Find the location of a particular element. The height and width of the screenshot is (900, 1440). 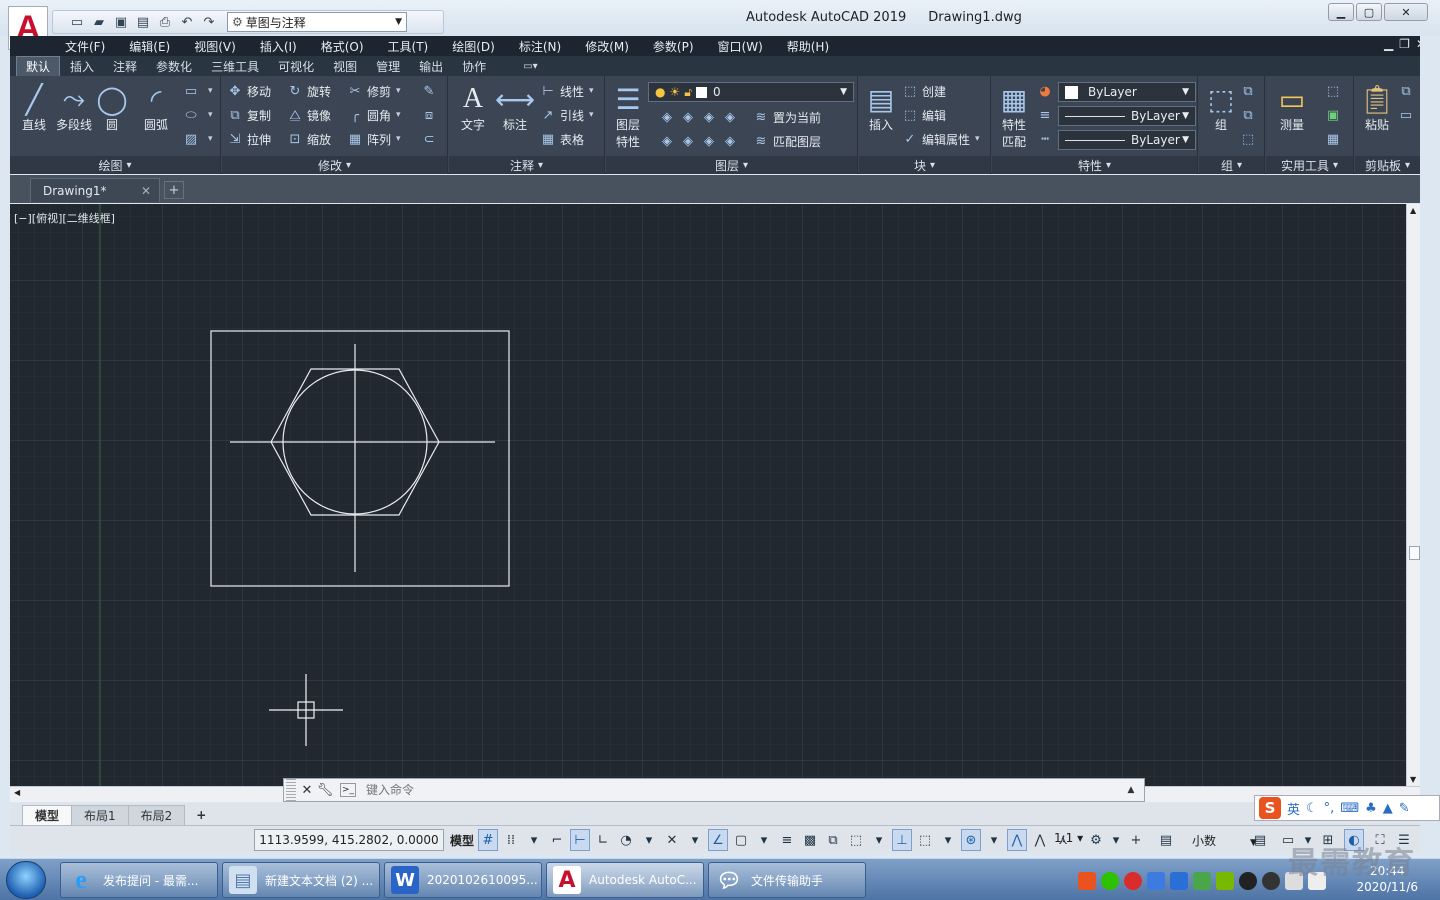

copy-button: ⧉ 复制 is located at coordinates (248, 115).